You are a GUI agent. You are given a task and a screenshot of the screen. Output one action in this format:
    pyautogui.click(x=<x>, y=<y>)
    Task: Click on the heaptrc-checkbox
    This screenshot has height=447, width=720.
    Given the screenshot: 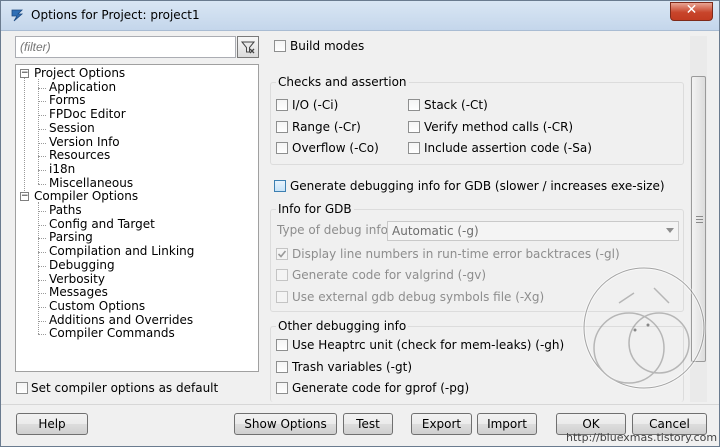 What is the action you would take?
    pyautogui.click(x=282, y=345)
    